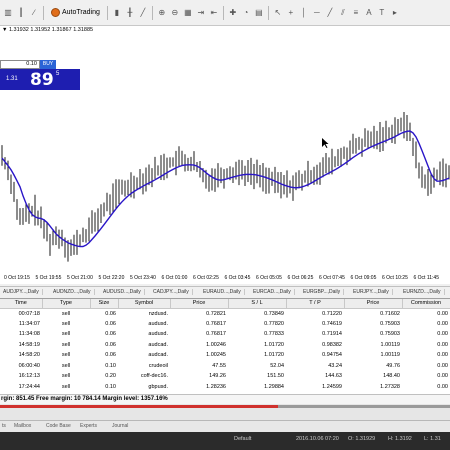  What do you see at coordinates (391, 376) in the screenshot?
I see `table-cell: 148.40` at bounding box center [391, 376].